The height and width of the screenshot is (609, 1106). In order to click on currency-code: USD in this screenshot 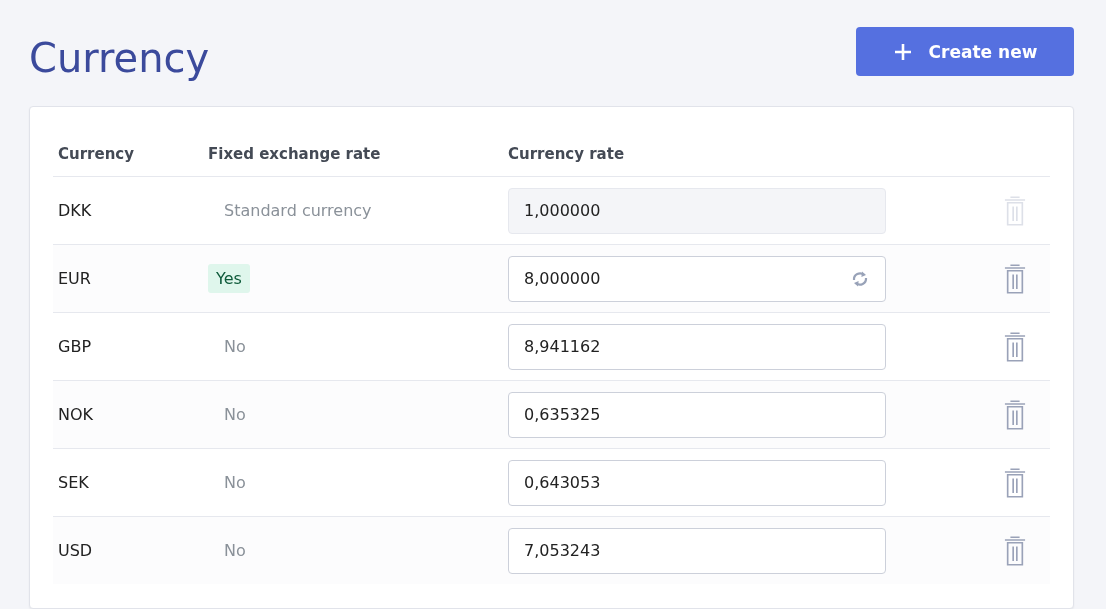, I will do `click(75, 550)`.